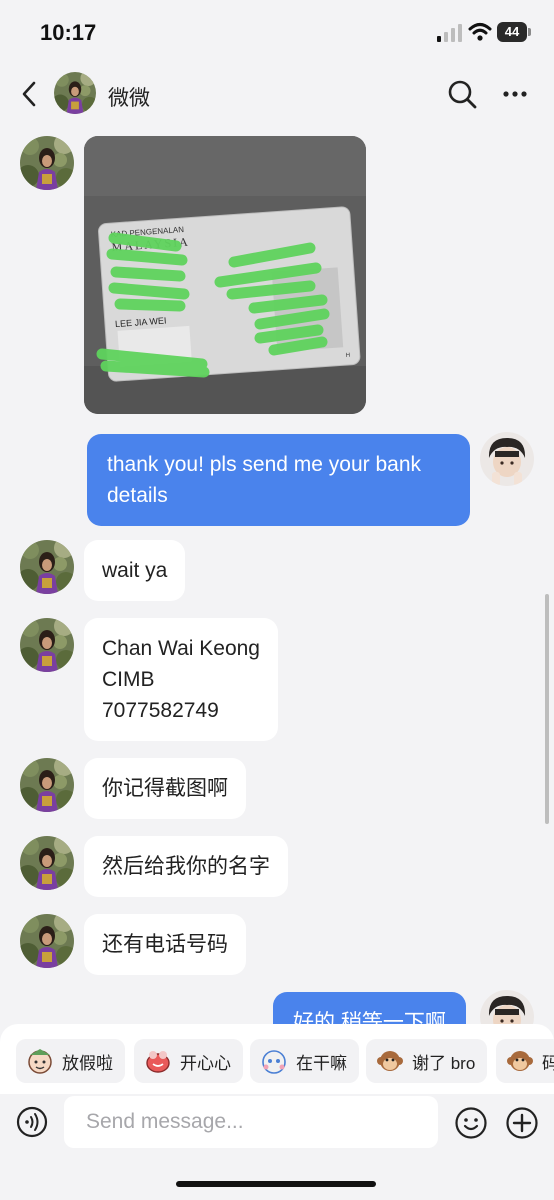  I want to click on quick-reply-chip: 谢了 bro, so click(427, 1061).